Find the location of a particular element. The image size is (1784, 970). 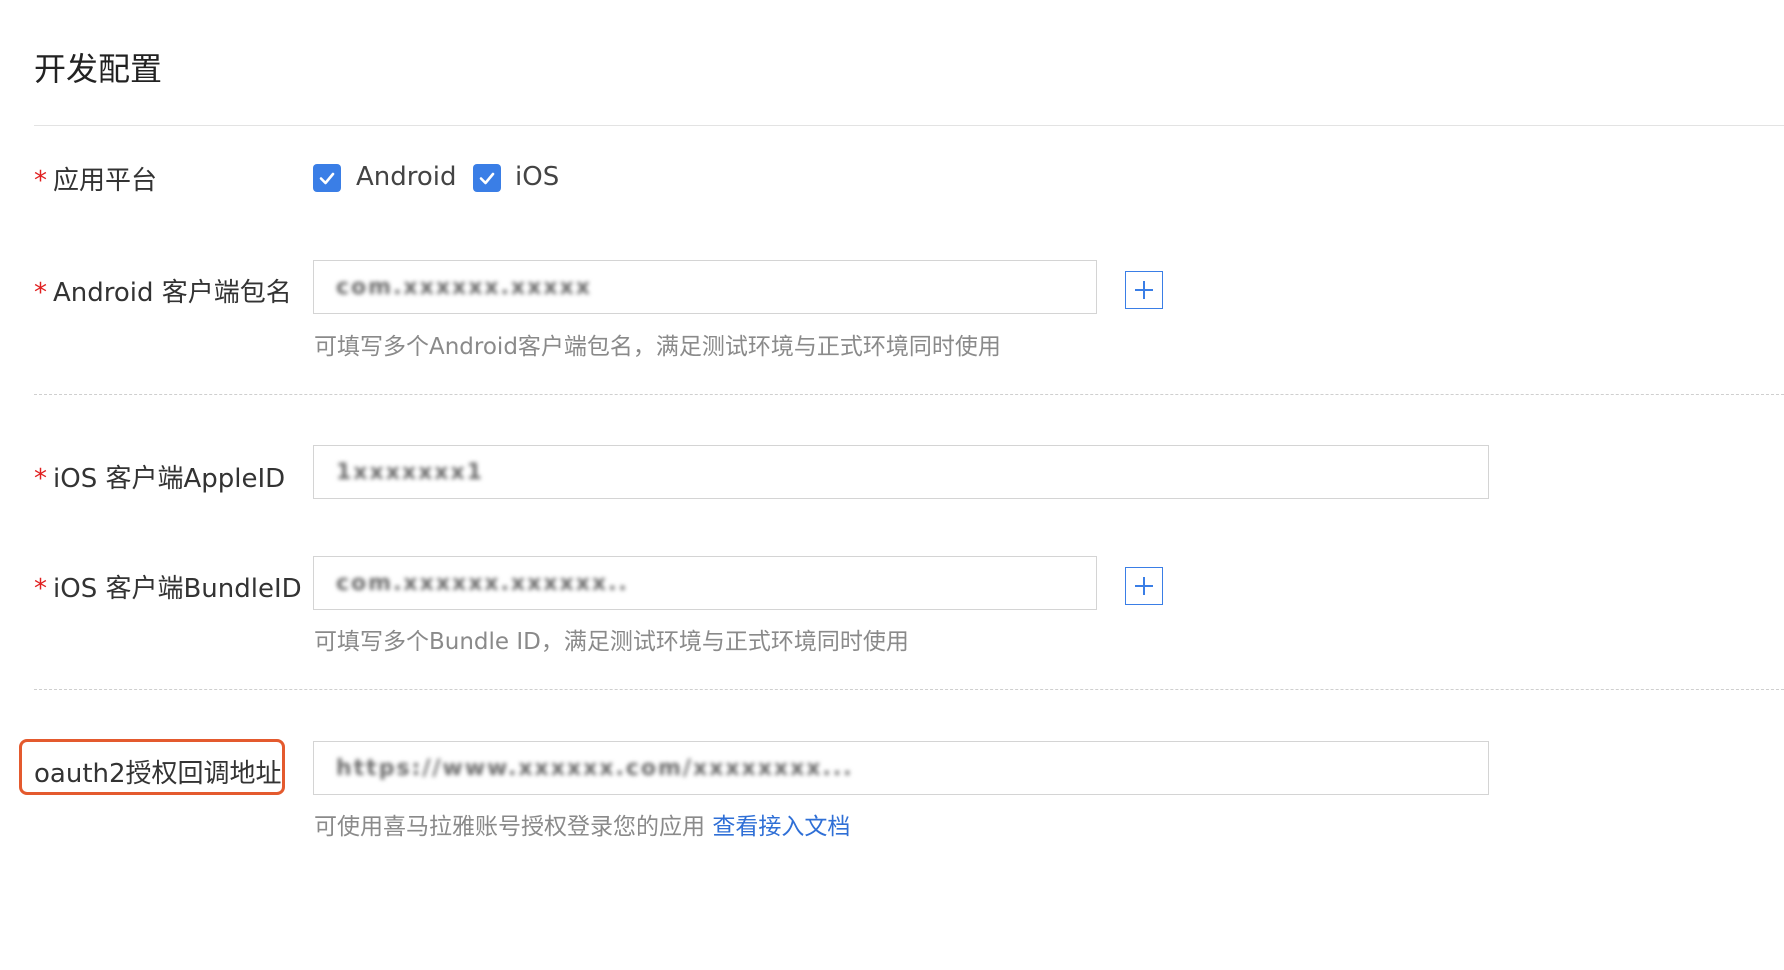

ios-checkbox-label: iOS is located at coordinates (537, 177).